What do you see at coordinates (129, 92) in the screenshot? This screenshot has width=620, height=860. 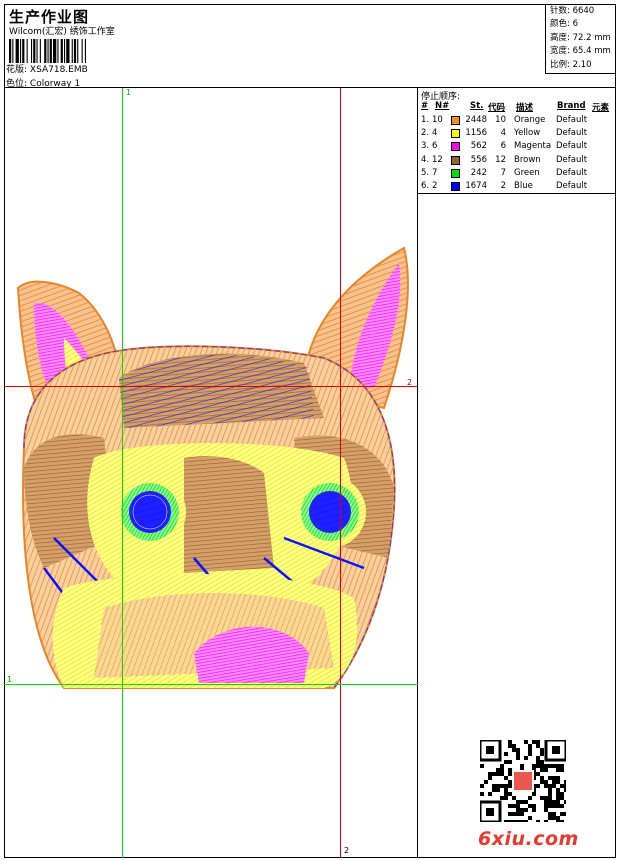 I see `grid-label-top: 1` at bounding box center [129, 92].